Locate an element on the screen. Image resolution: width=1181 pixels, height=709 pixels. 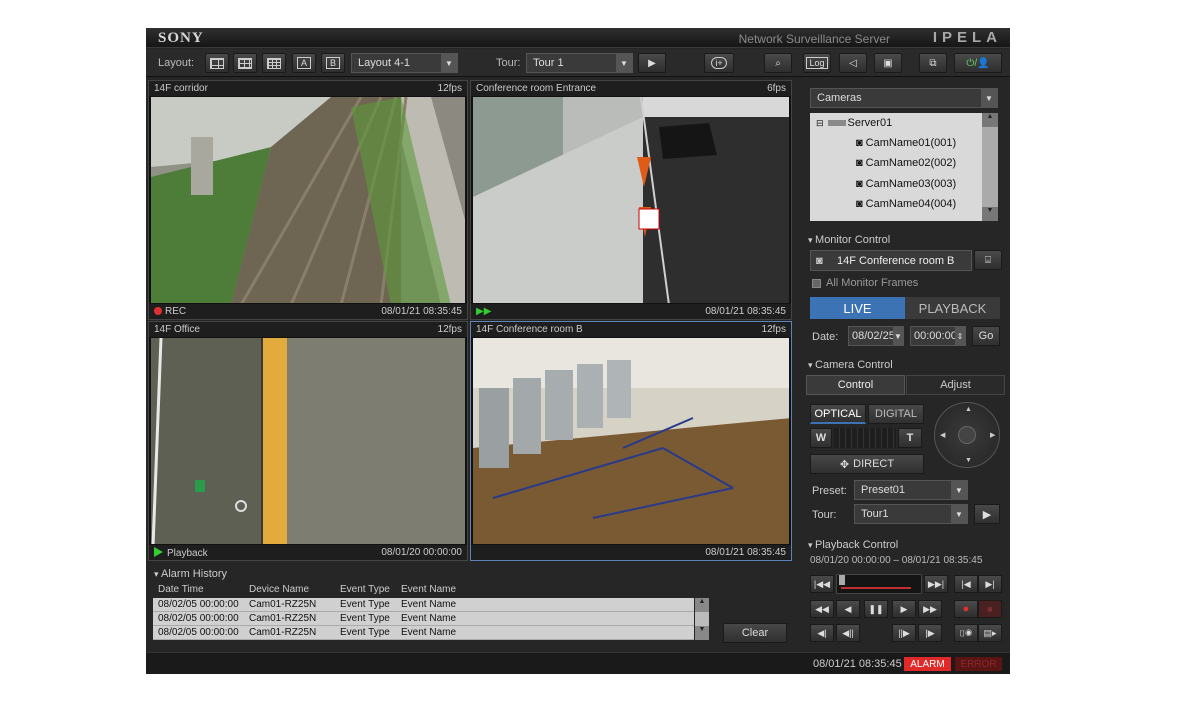
zoom-wide-button: W is located at coordinates (821, 438).